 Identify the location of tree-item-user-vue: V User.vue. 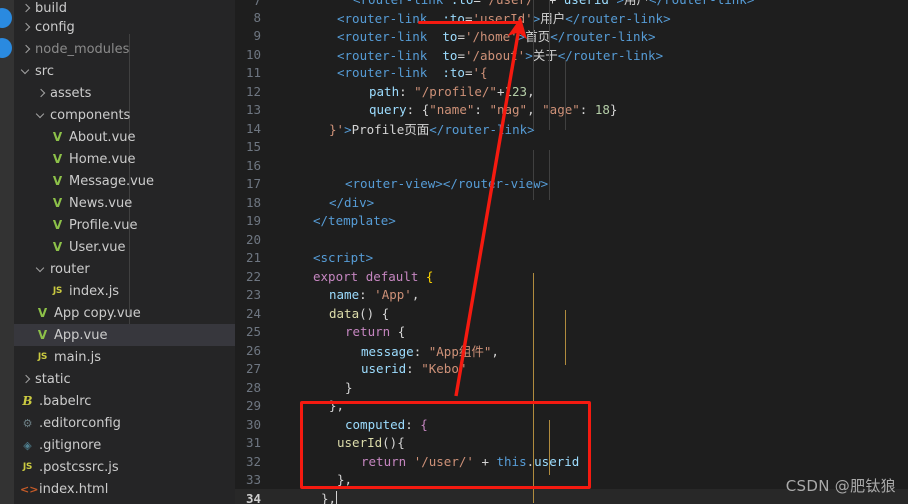
(124, 247).